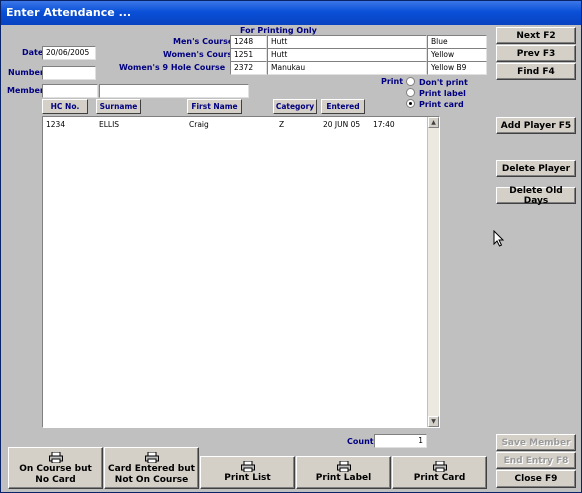  I want to click on mens-course-label: Men's Course, so click(203, 41).